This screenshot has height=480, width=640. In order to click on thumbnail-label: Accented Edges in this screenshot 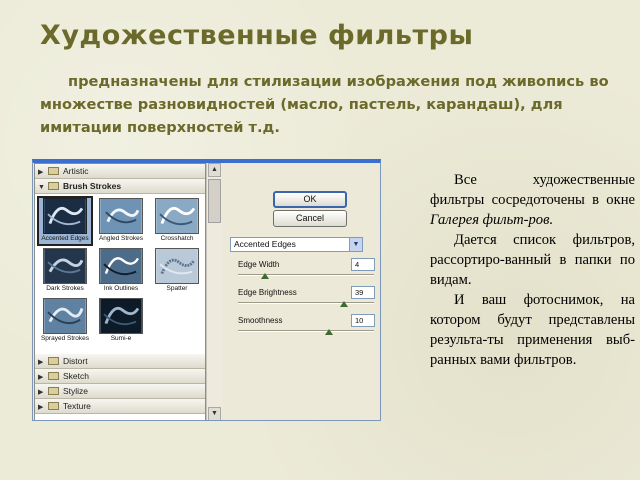, I will do `click(65, 238)`.